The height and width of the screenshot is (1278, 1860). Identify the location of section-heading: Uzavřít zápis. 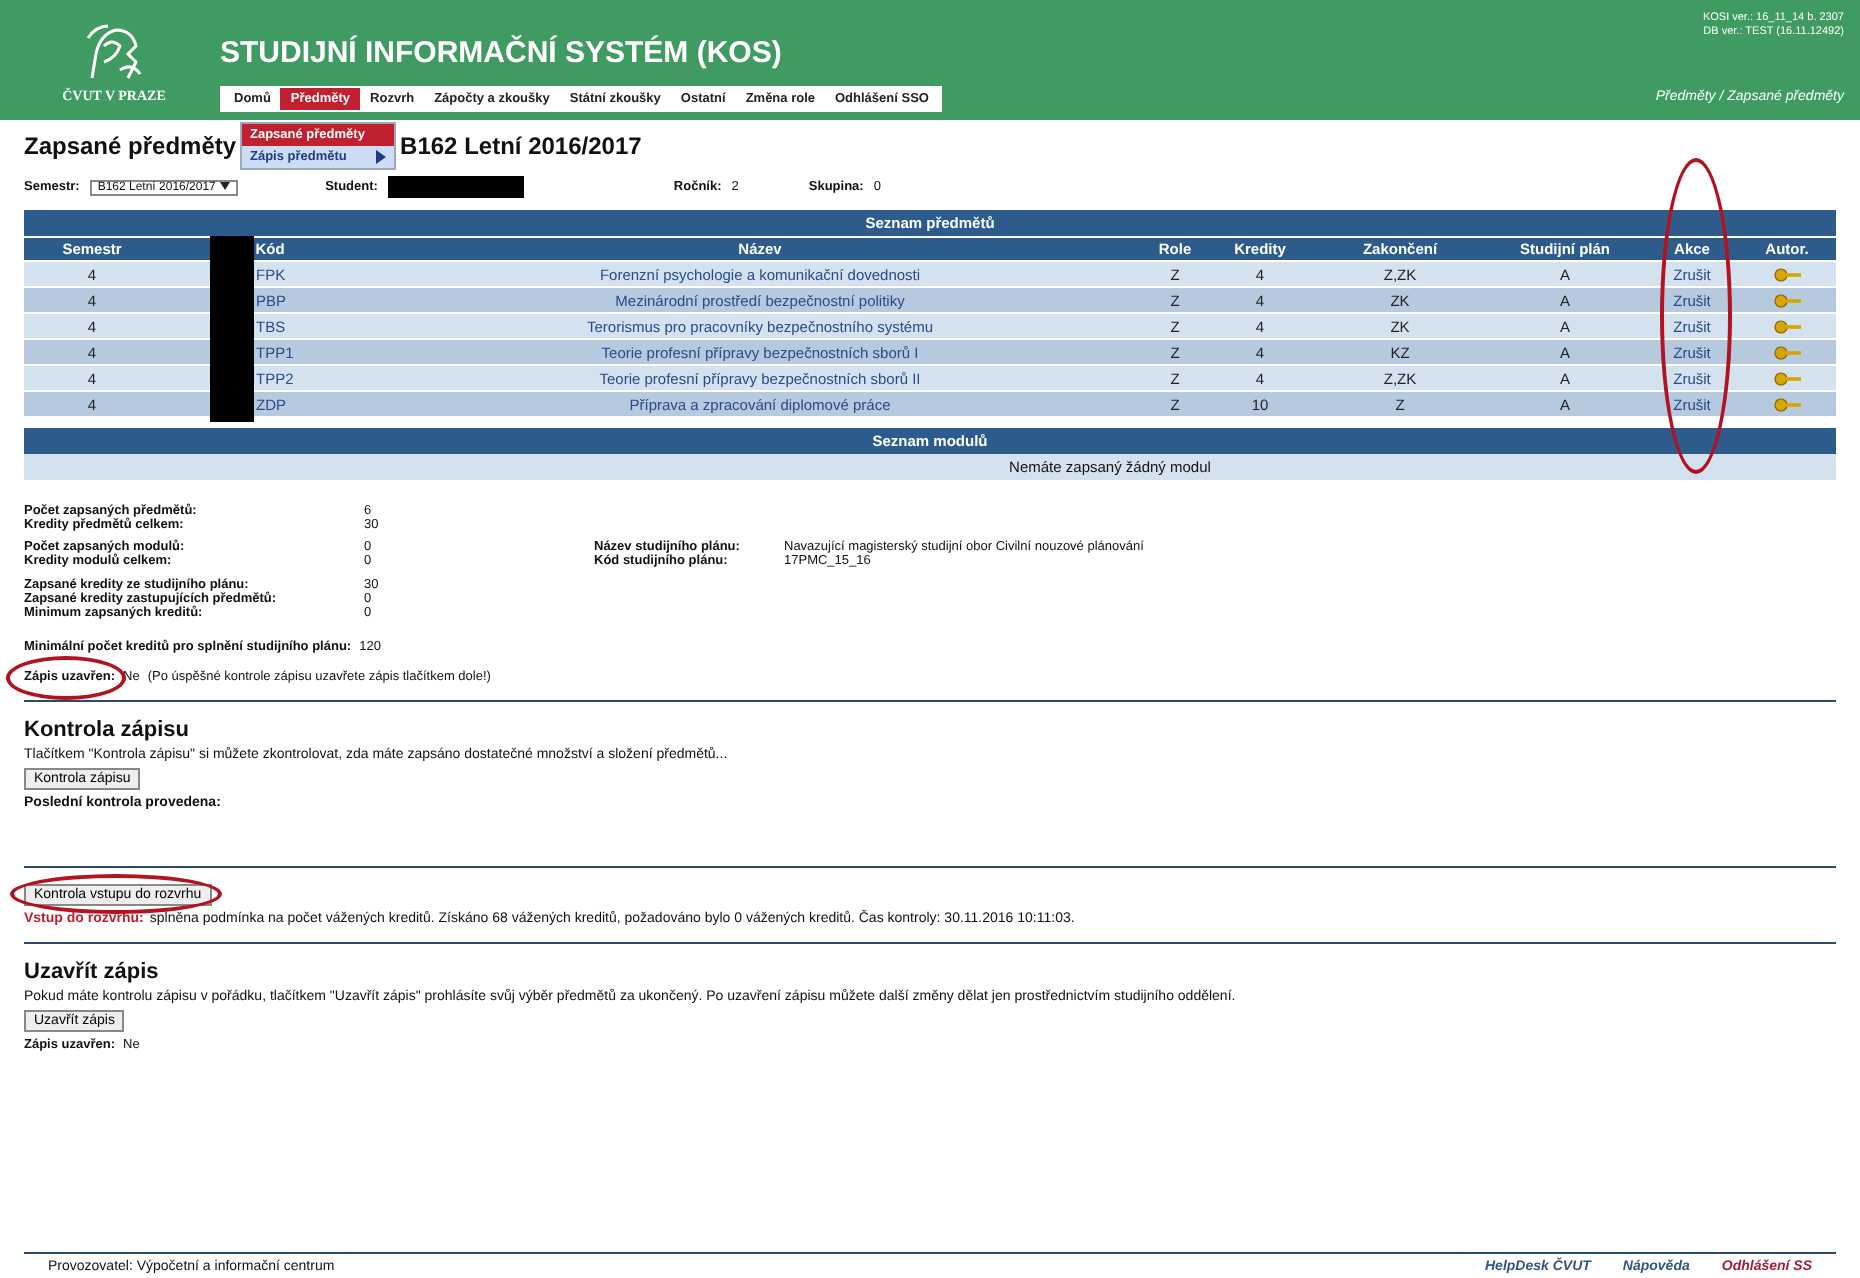
(92, 971).